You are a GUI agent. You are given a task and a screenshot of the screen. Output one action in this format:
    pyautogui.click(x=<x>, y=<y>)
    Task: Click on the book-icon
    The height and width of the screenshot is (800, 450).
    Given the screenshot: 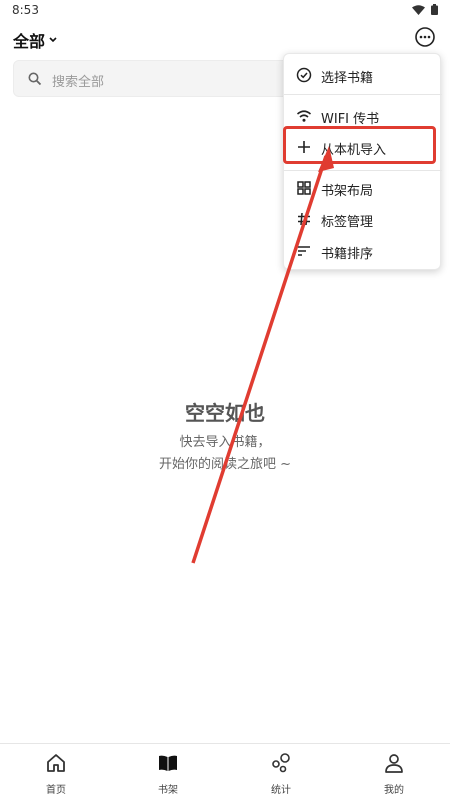 What is the action you would take?
    pyautogui.click(x=168, y=763)
    